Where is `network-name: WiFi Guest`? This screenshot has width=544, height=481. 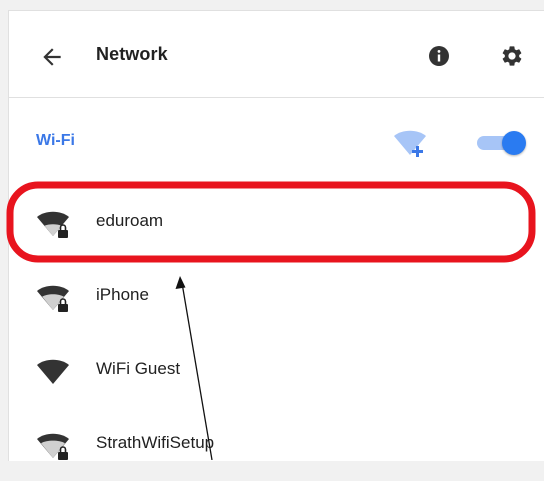 network-name: WiFi Guest is located at coordinates (138, 368).